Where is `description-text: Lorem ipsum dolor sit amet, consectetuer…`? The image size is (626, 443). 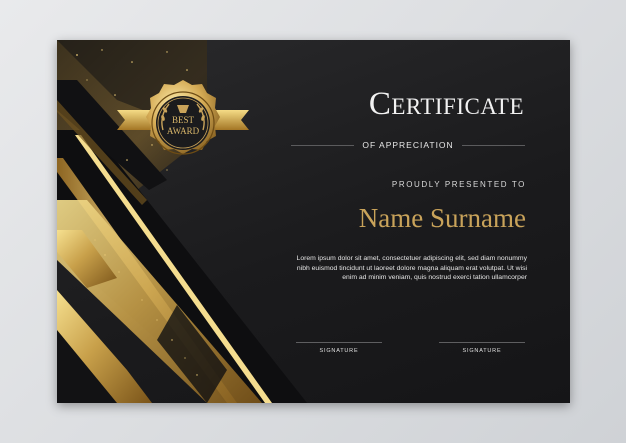
description-text: Lorem ipsum dolor sit amet, consectetuer… is located at coordinates (411, 268).